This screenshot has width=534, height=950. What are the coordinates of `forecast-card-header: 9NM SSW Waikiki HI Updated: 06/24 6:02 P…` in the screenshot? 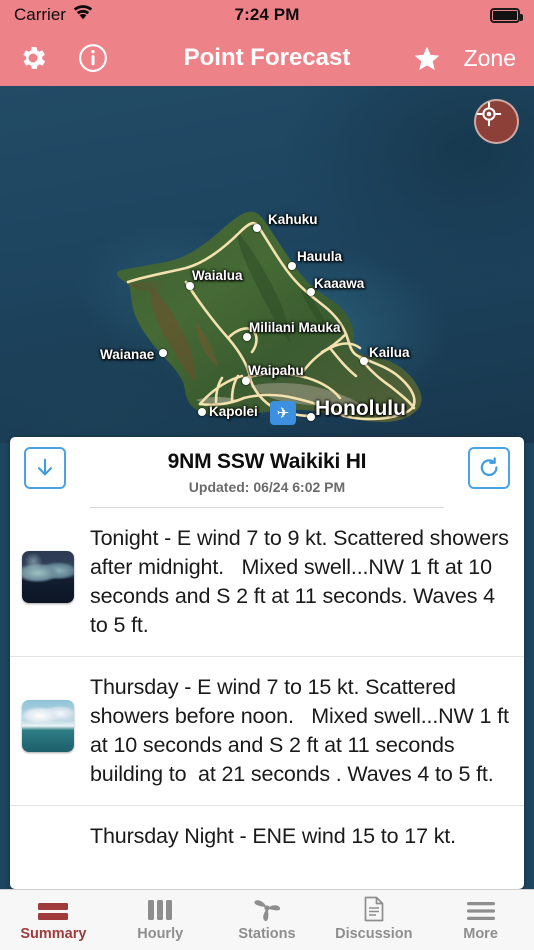 It's located at (267, 472).